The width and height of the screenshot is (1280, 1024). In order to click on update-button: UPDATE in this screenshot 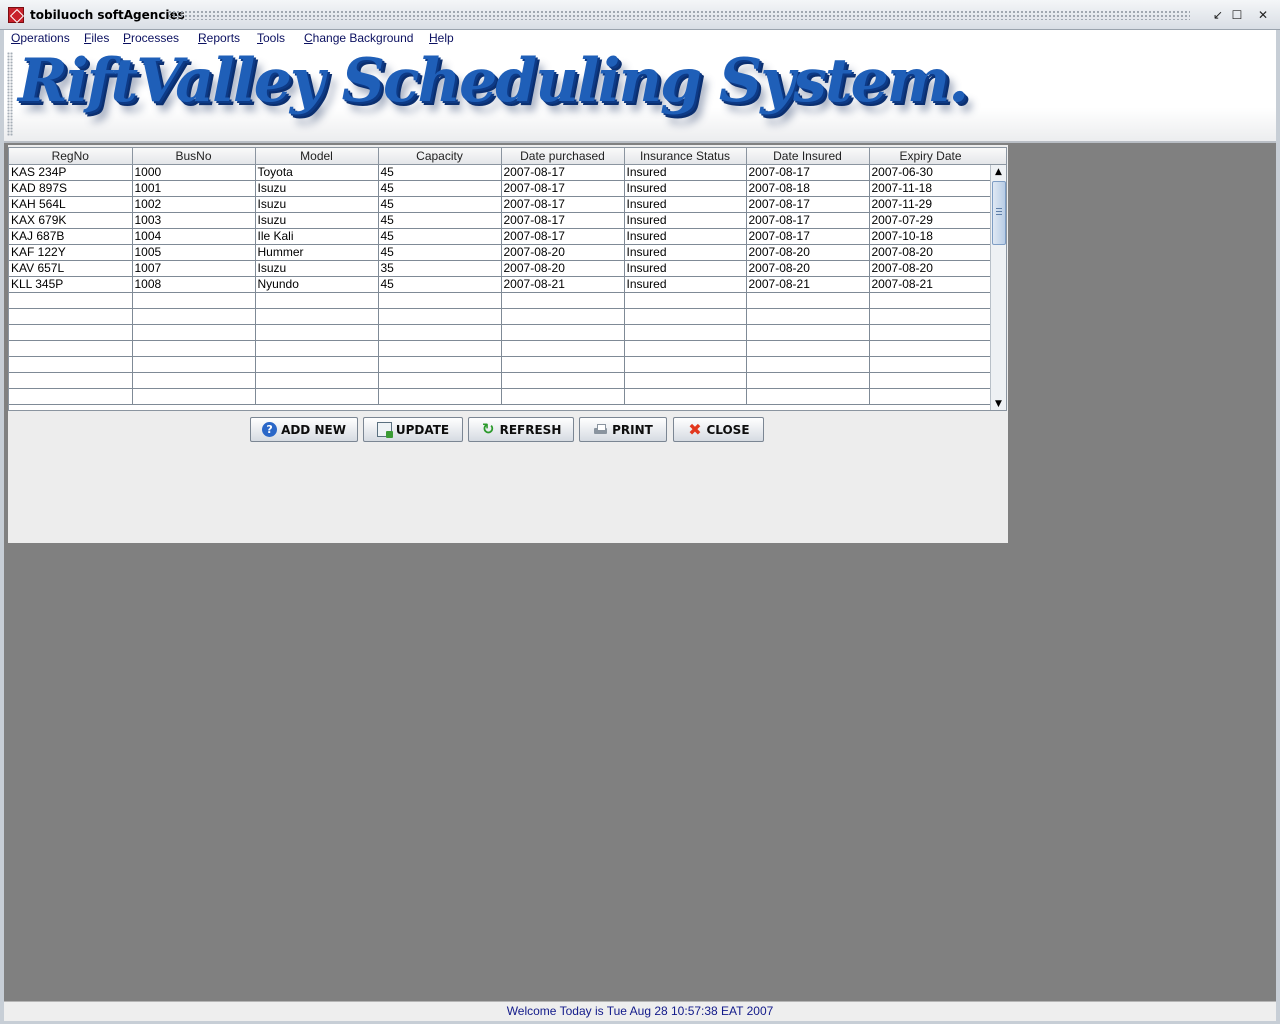, I will do `click(413, 429)`.